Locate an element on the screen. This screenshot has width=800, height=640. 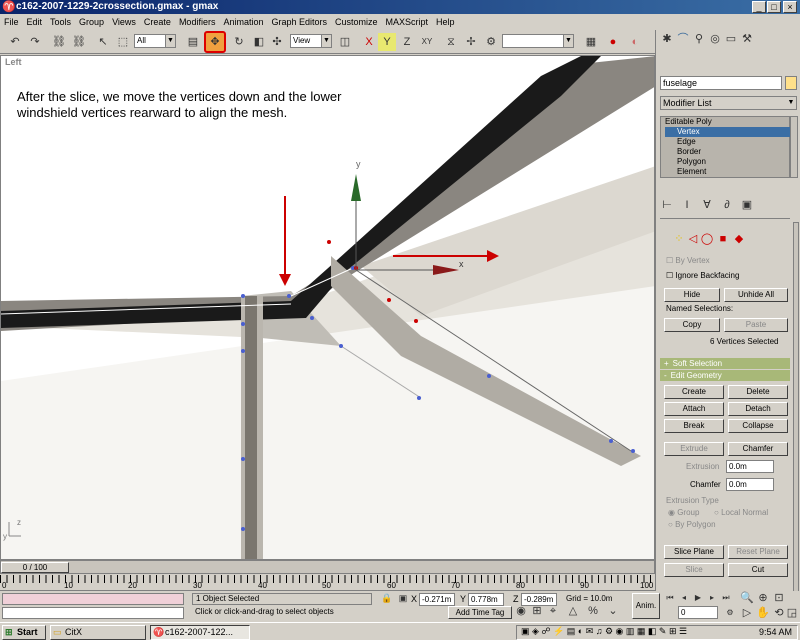
render-icon: ● is located at coordinates (613, 42).